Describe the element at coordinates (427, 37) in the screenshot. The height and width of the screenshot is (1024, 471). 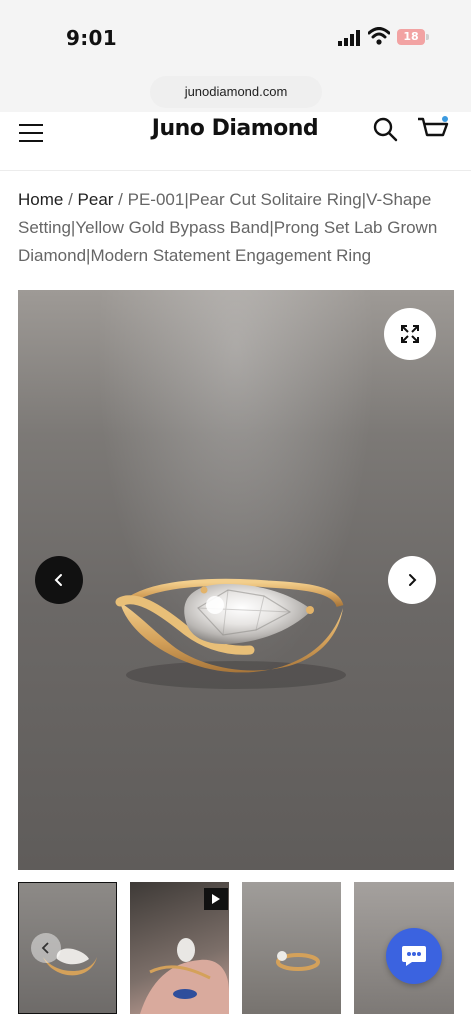
I see `battery-tip` at that location.